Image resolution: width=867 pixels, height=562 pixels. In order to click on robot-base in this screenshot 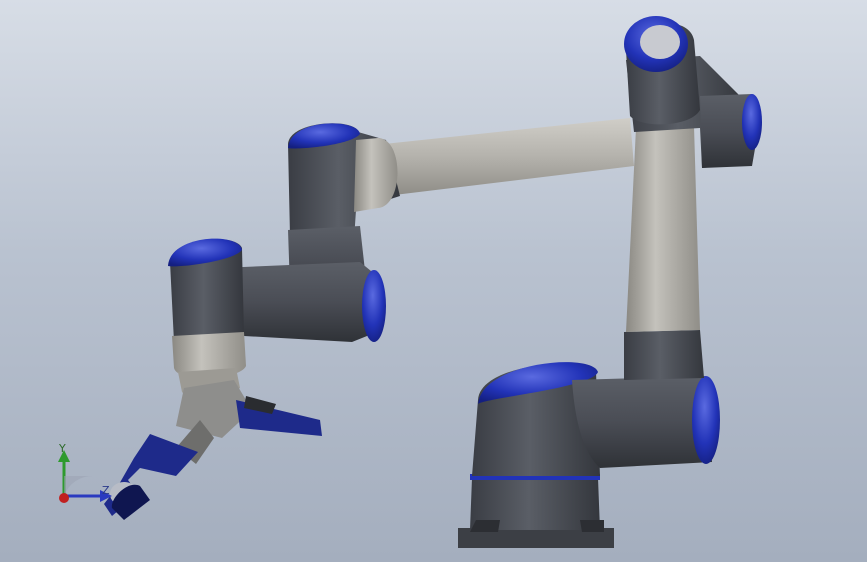, I will do `click(536, 511)`.